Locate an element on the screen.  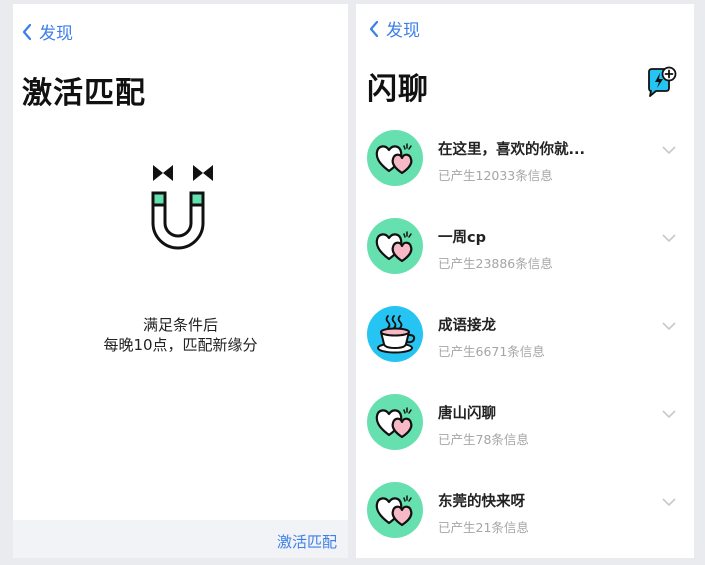
tea-cup-icon is located at coordinates (396, 334).